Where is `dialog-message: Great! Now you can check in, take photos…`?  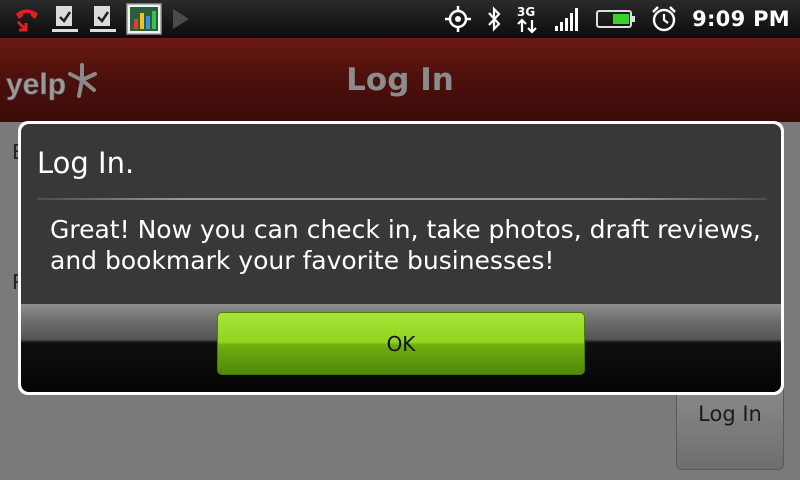 dialog-message: Great! Now you can check in, take photos… is located at coordinates (405, 245).